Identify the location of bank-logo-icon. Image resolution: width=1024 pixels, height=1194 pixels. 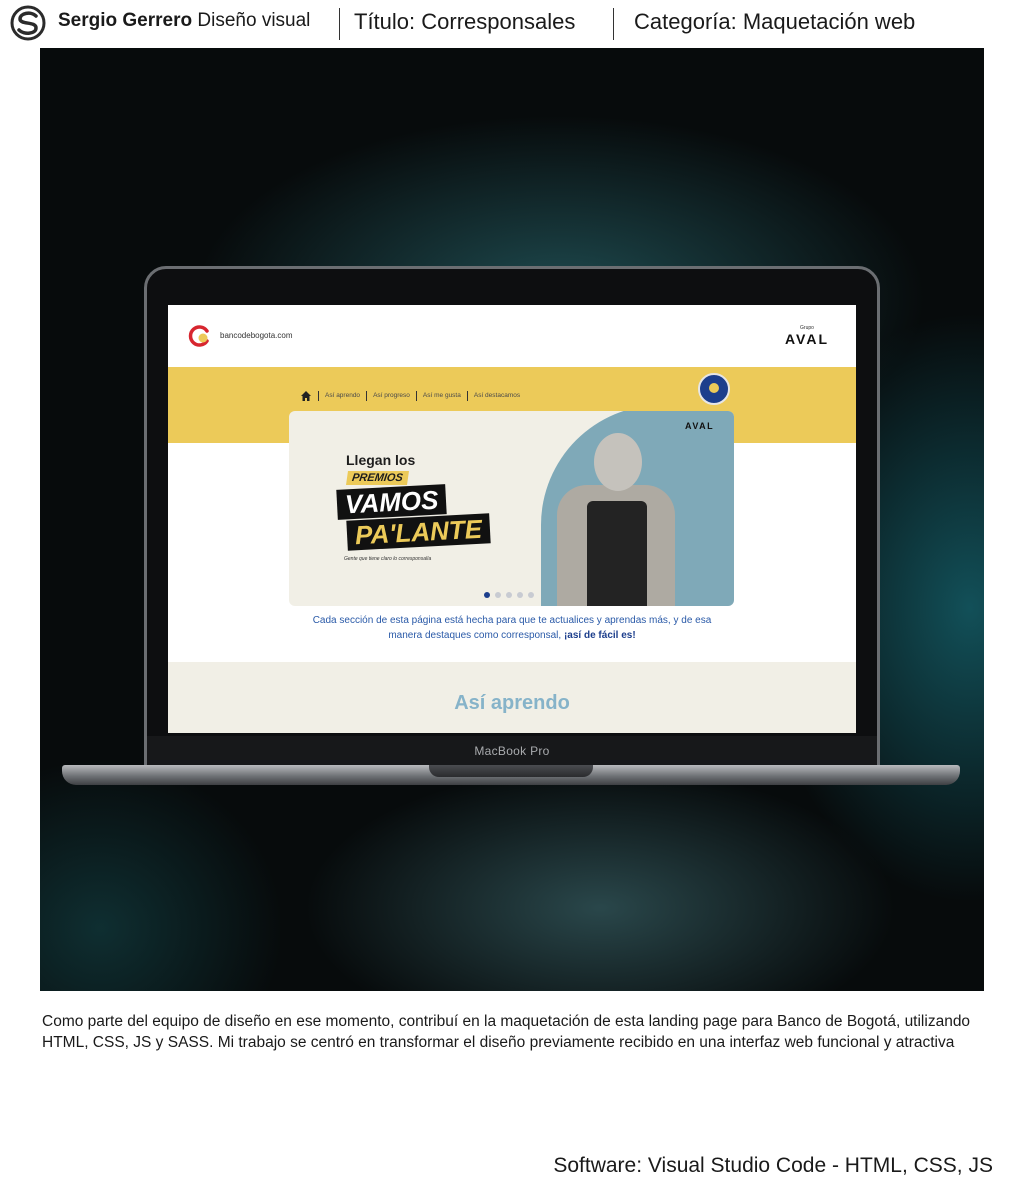
(200, 336).